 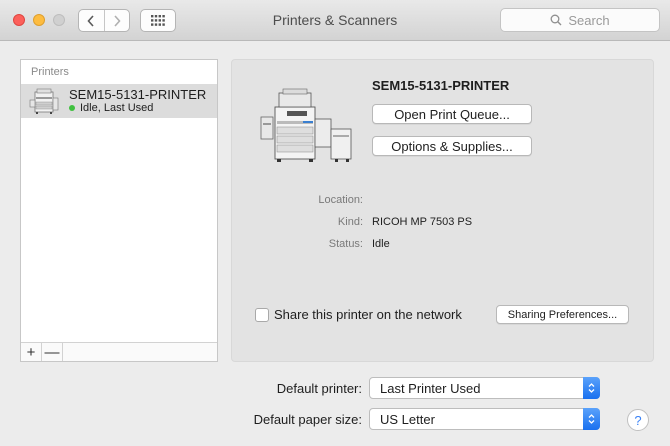 What do you see at coordinates (484, 388) in the screenshot?
I see `default-printer-popup: Last Printer Used` at bounding box center [484, 388].